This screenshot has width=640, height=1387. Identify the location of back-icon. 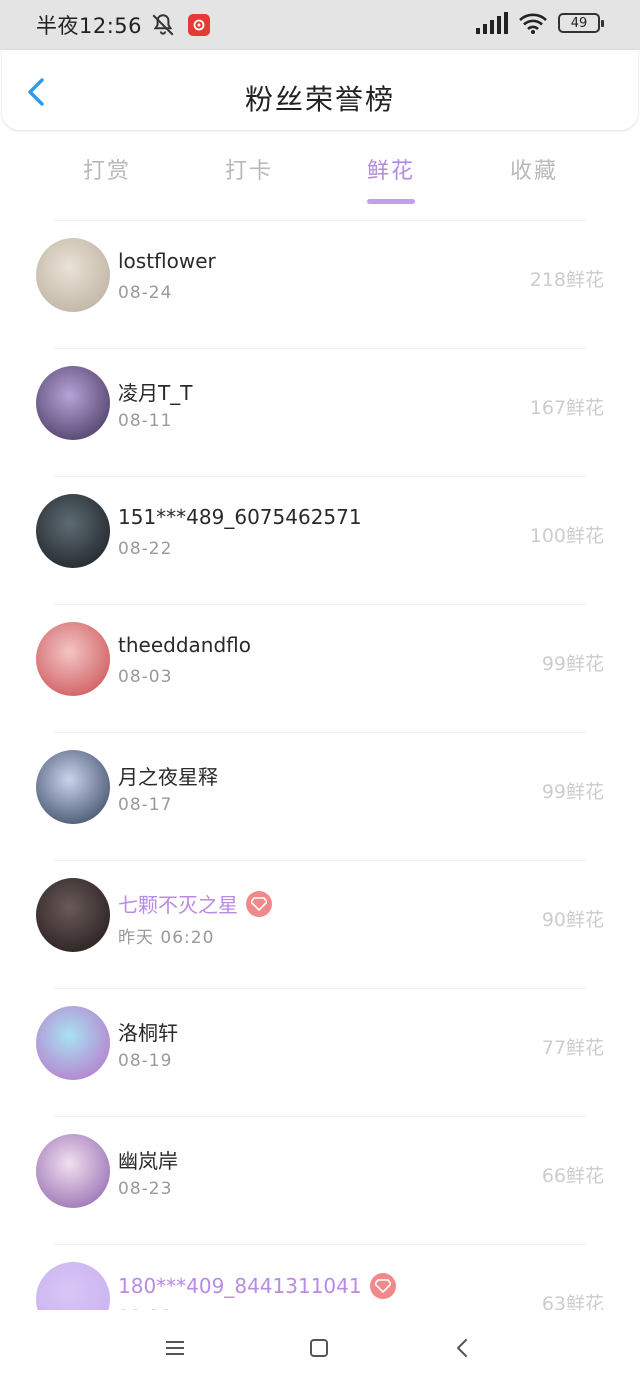
(463, 1348).